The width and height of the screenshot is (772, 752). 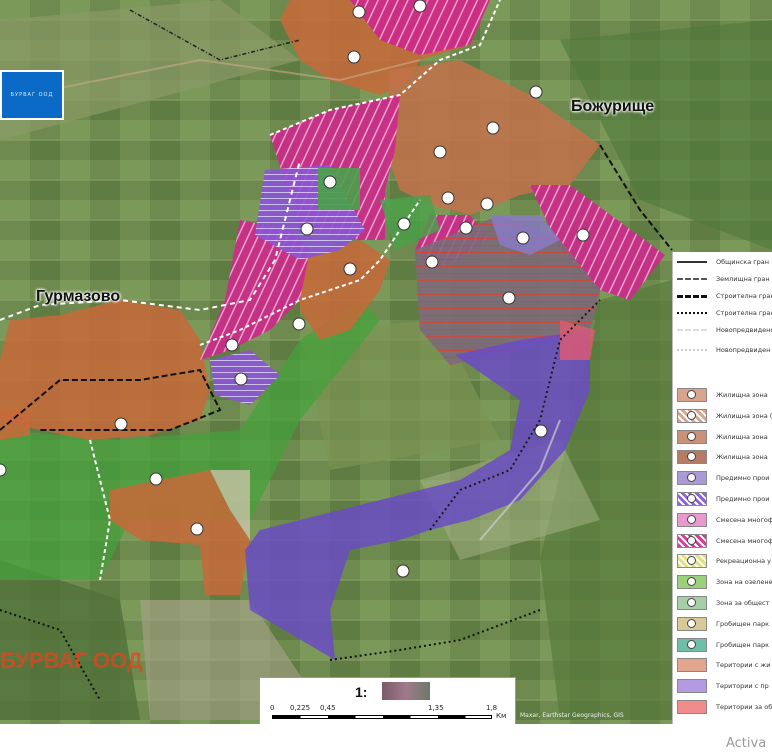 I want to click on logo-text: БУРВАГ ООД, so click(x=32, y=95).